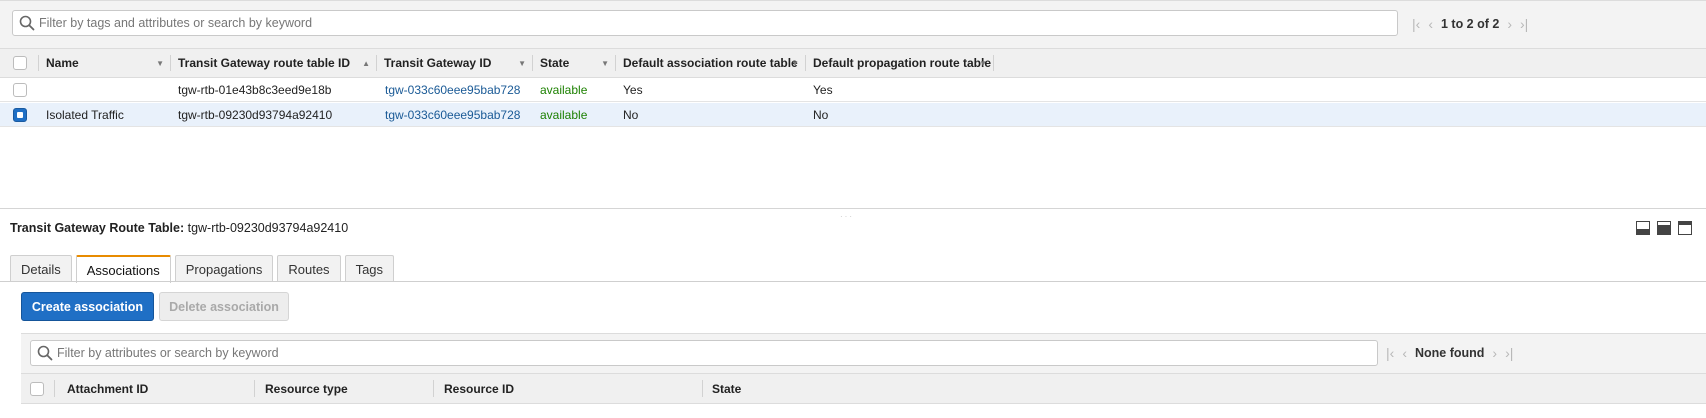 The height and width of the screenshot is (418, 1706). I want to click on layout-toggle-group, so click(1664, 228).